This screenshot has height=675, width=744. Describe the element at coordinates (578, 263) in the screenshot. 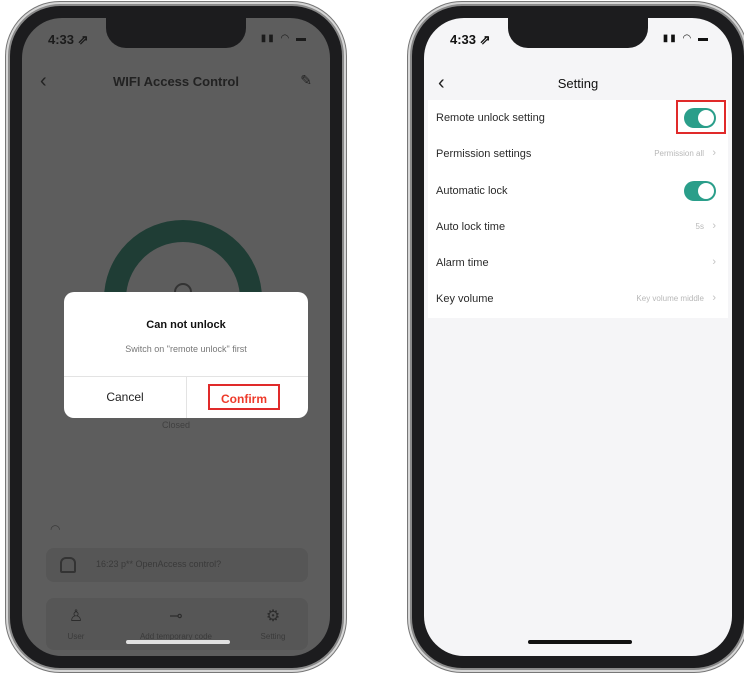

I see `setting-alarm-time: Alarm time ›` at that location.